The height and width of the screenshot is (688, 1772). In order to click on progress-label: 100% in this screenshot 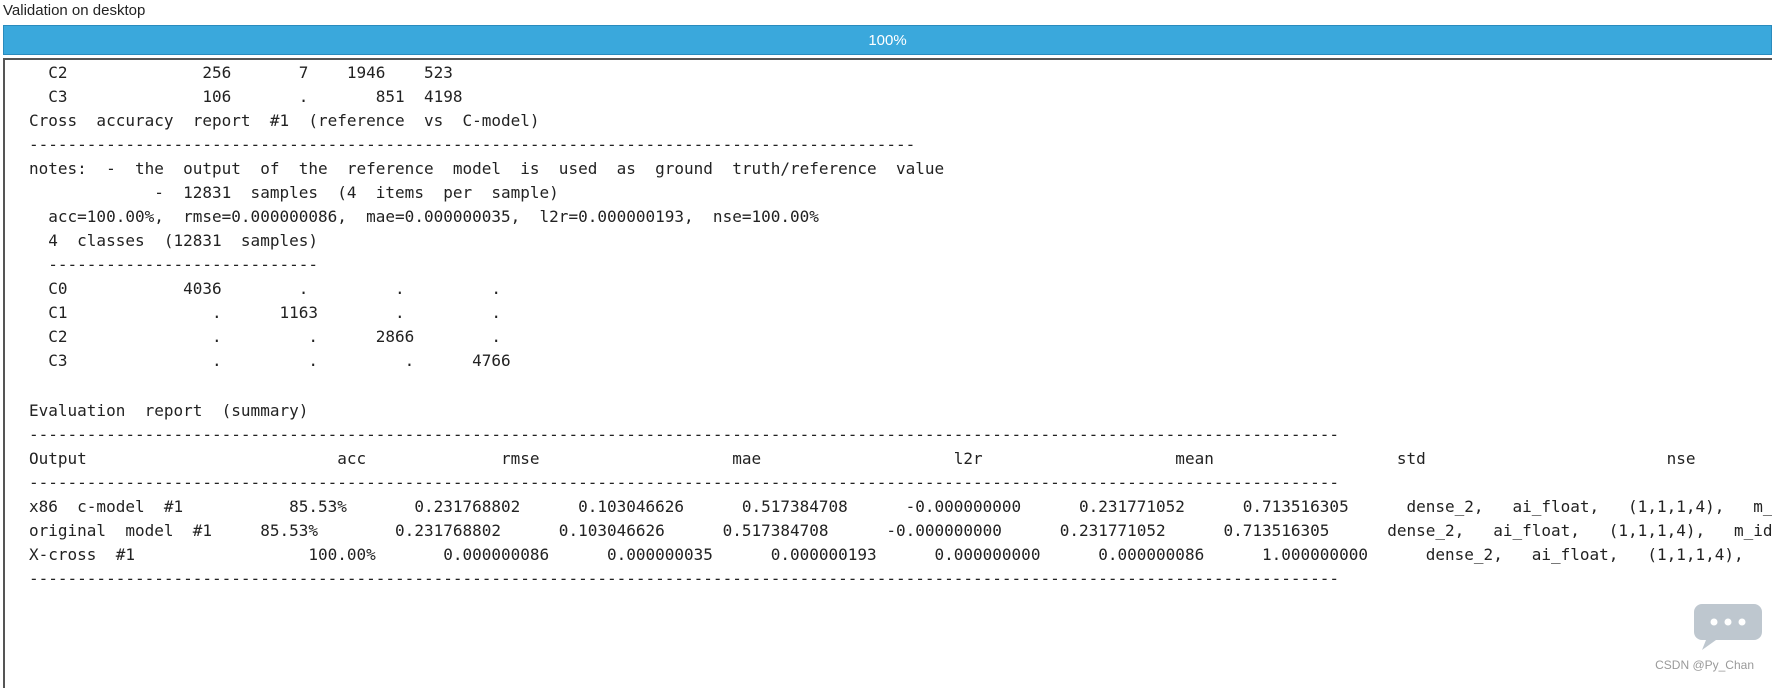, I will do `click(887, 40)`.